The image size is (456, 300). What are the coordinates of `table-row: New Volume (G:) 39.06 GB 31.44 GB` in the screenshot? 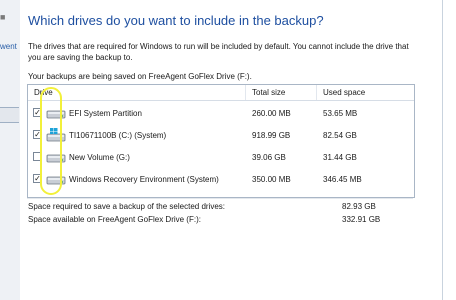 It's located at (221, 157).